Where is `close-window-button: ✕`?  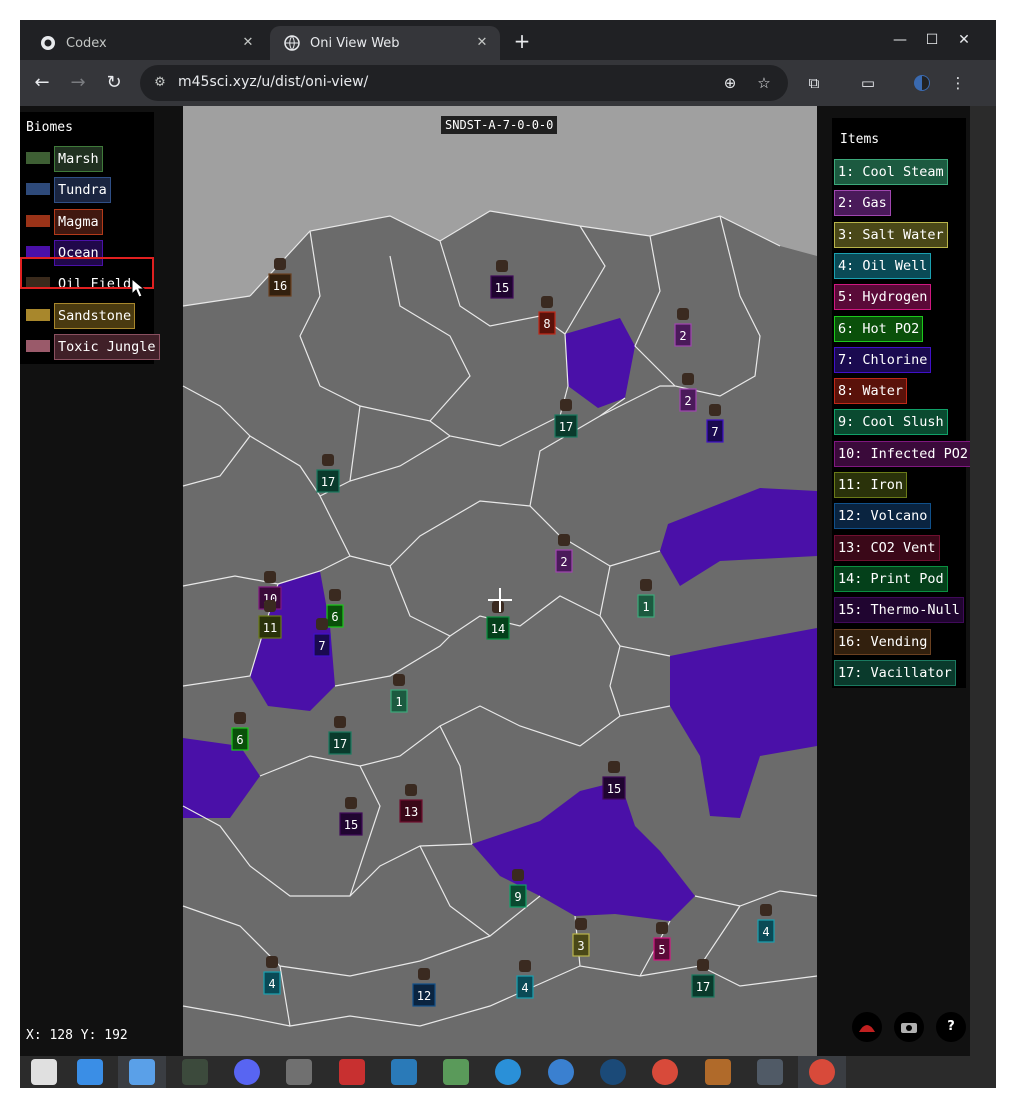
close-window-button: ✕ is located at coordinates (964, 40).